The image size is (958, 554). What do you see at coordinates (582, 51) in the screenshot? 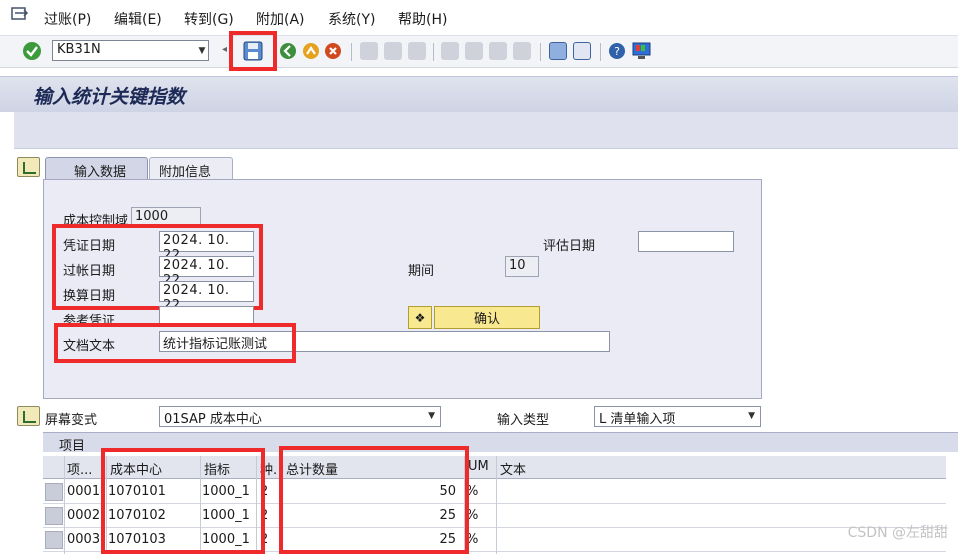
I see `shortcut-icon` at bounding box center [582, 51].